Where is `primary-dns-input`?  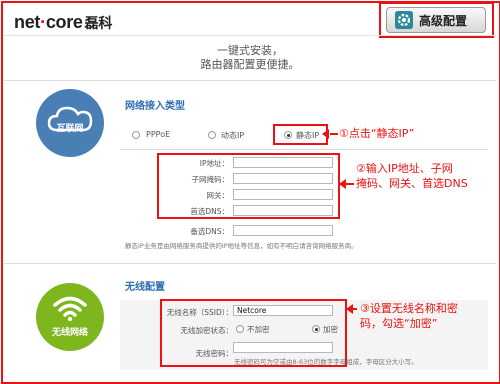 primary-dns-input is located at coordinates (283, 210).